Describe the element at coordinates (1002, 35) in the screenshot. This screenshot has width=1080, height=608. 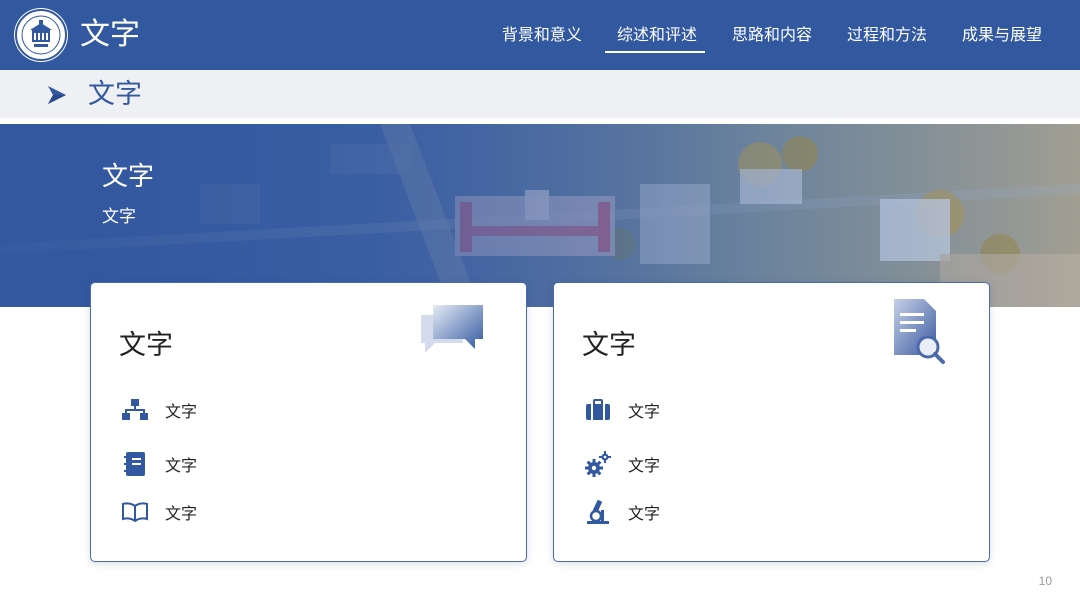
I see `nav-item-results: 成果与展望` at that location.